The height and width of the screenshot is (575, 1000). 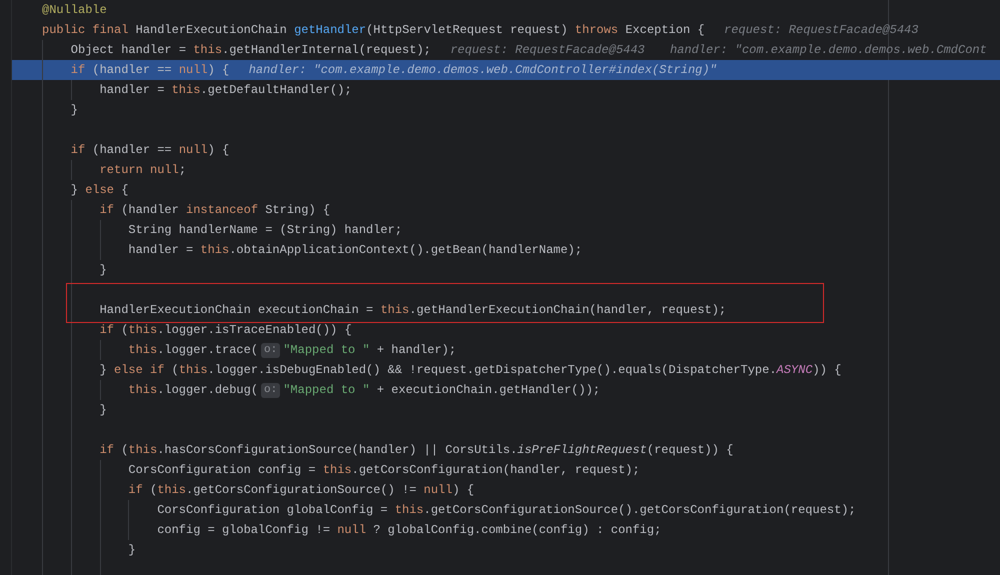 What do you see at coordinates (384, 470) in the screenshot?
I see `code-text: CorsConfiguration config = this.getCorsConfiguration(handler, request);` at bounding box center [384, 470].